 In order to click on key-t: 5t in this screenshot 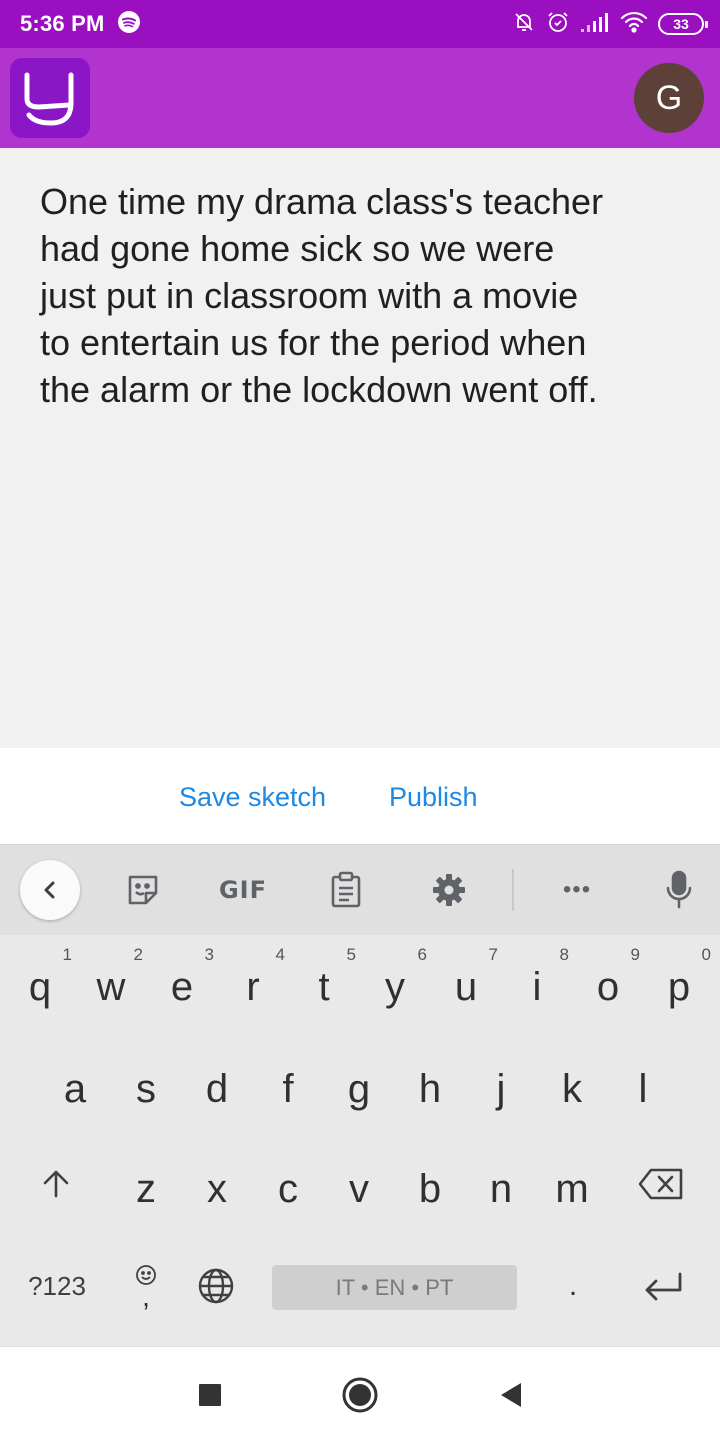, I will do `click(324, 978)`.